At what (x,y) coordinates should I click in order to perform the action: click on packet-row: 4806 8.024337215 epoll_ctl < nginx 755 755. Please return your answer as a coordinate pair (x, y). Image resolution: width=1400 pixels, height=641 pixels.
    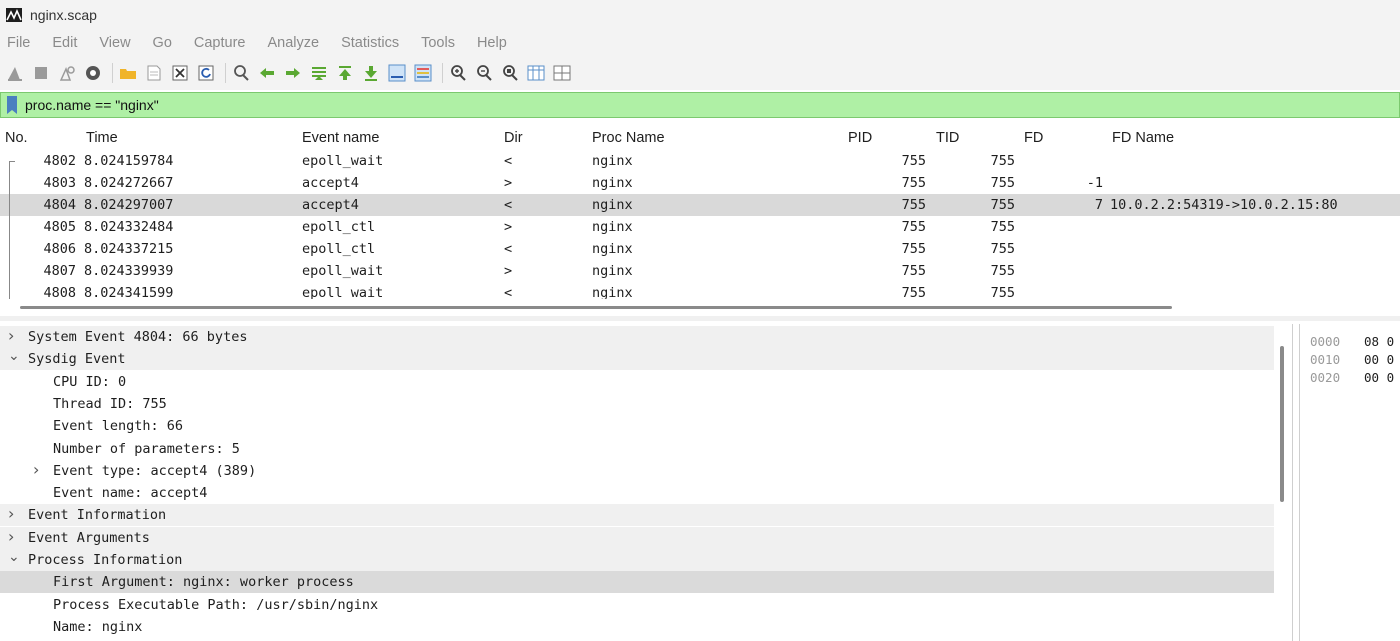
    Looking at the image, I should click on (700, 249).